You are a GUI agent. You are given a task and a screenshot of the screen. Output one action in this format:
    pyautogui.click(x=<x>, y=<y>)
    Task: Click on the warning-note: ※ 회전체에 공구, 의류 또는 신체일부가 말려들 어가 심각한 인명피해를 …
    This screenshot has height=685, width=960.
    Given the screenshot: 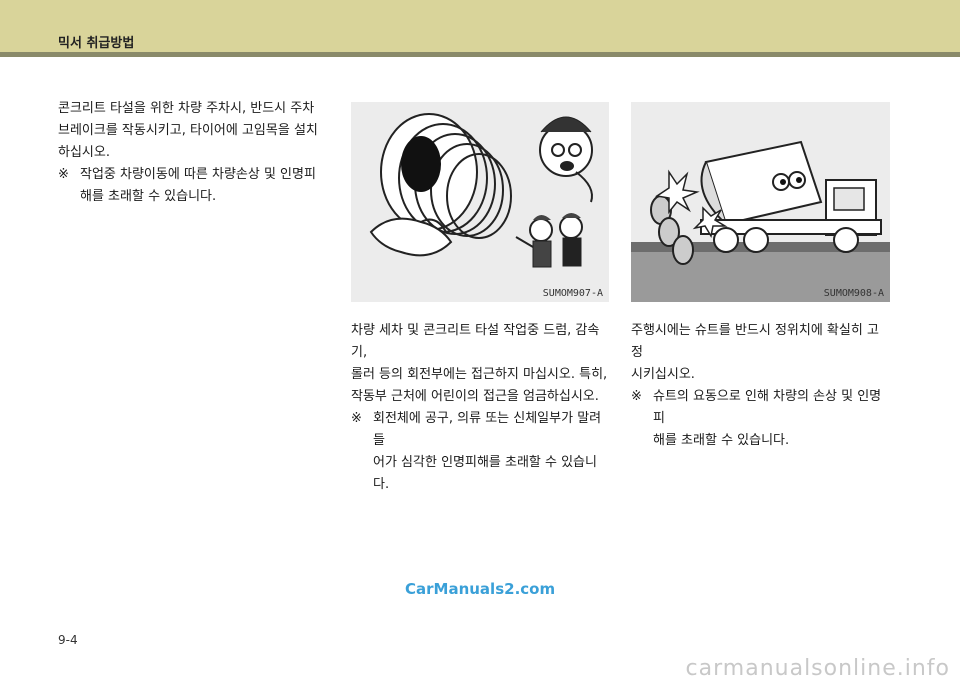 What is the action you would take?
    pyautogui.click(x=480, y=452)
    